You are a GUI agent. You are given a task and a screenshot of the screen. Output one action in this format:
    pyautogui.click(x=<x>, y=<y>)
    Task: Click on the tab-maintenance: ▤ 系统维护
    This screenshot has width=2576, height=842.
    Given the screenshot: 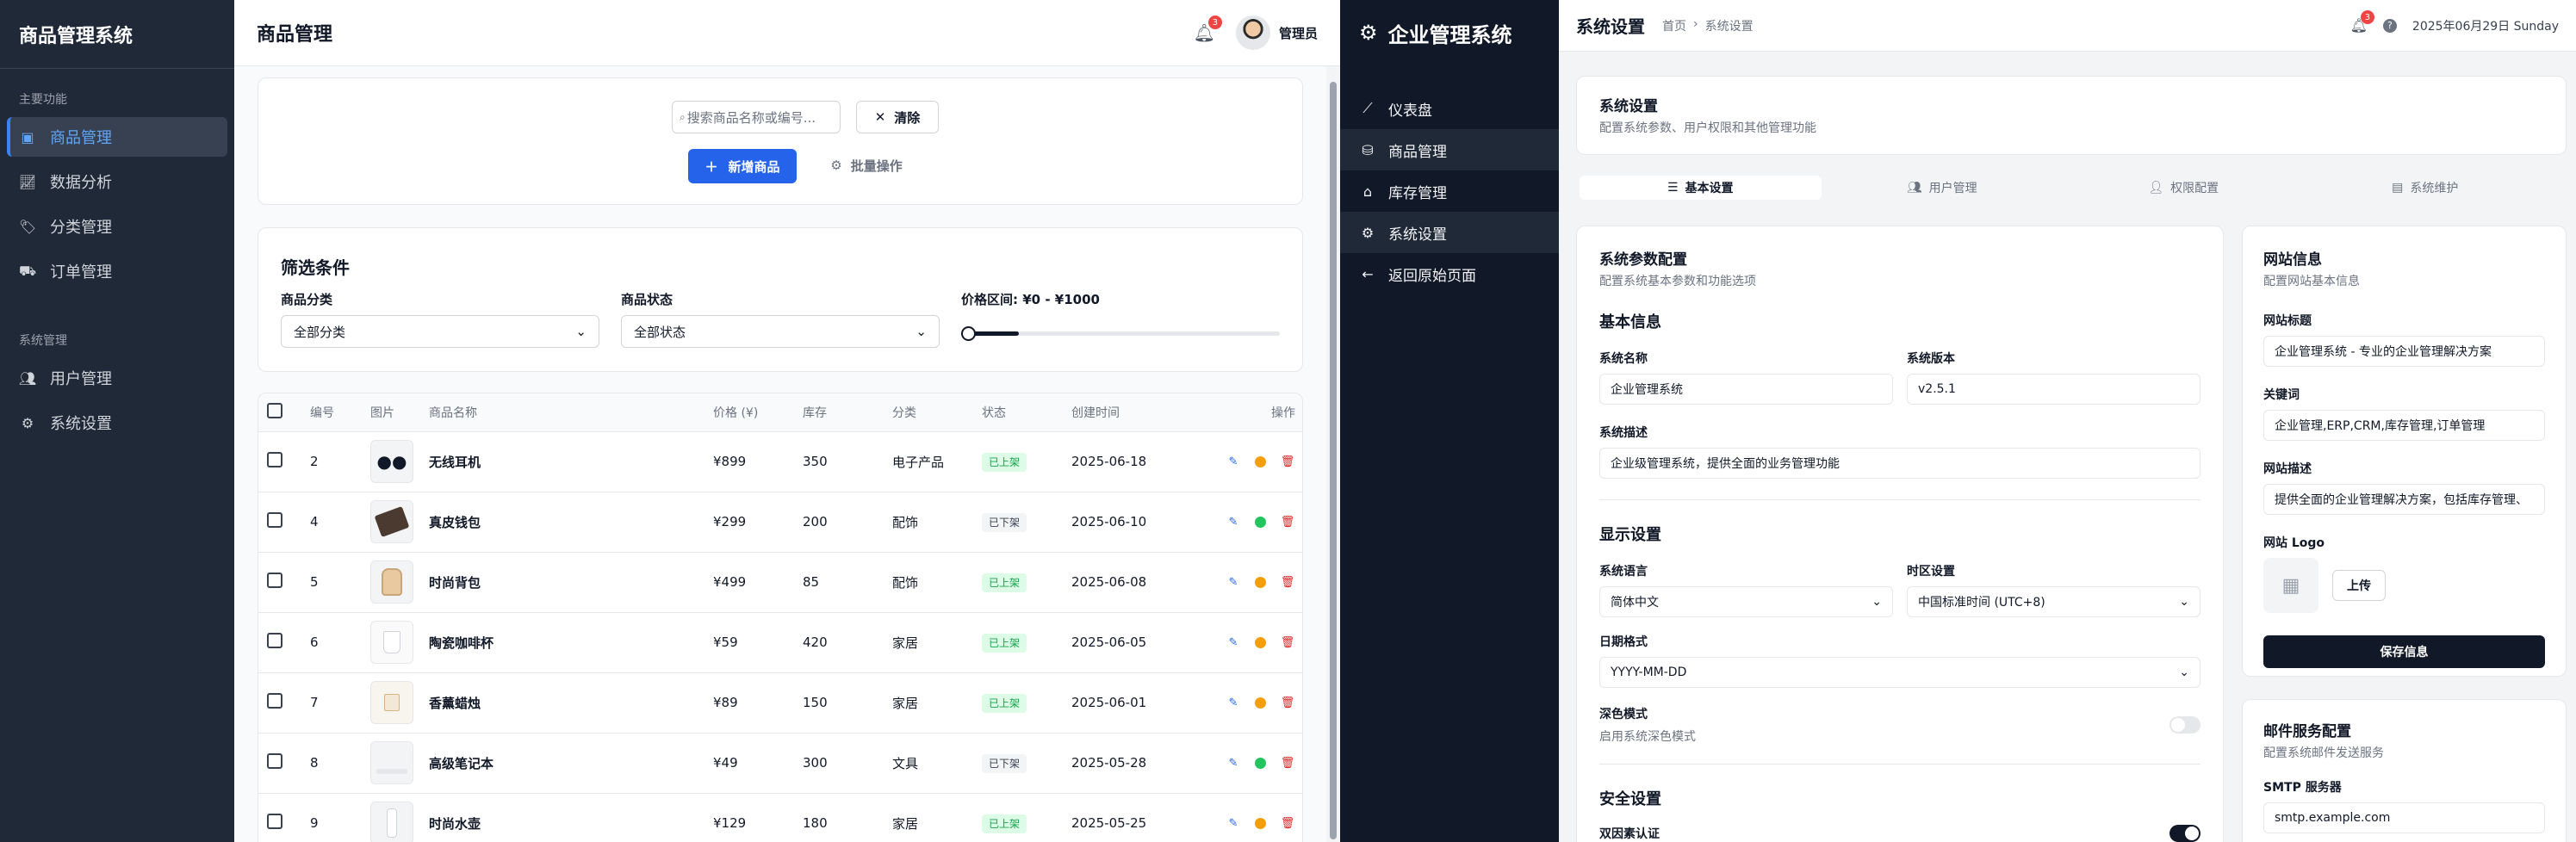 What is the action you would take?
    pyautogui.click(x=2426, y=188)
    